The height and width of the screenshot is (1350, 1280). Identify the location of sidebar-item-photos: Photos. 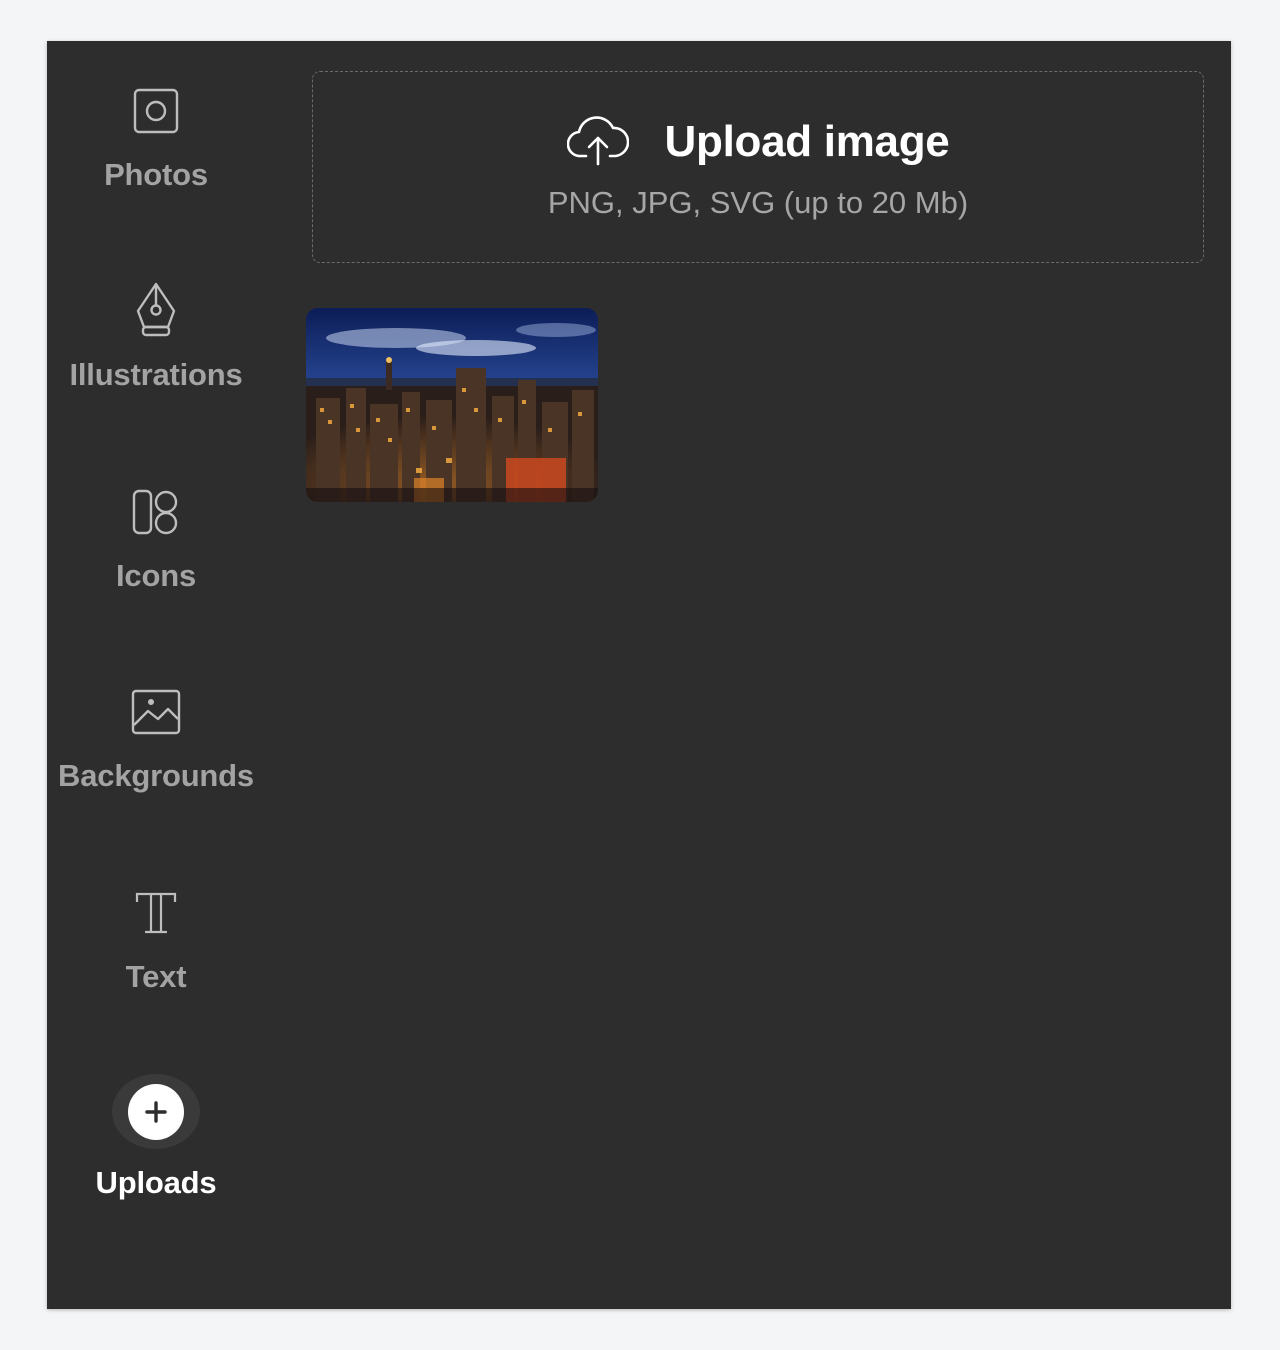
(156, 121).